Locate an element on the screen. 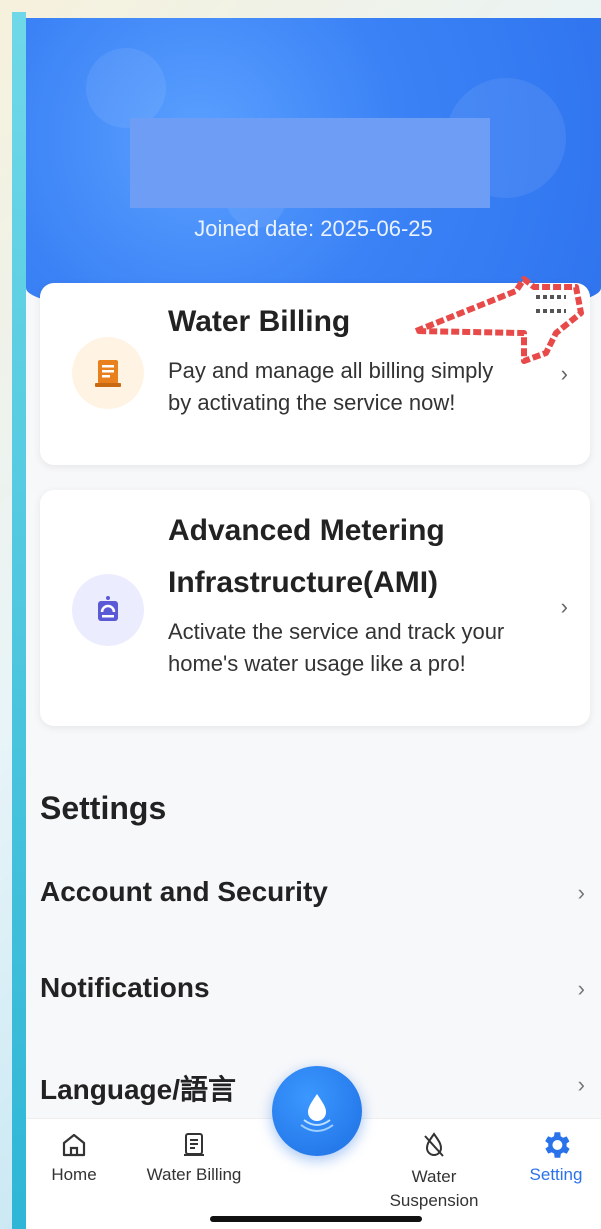 This screenshot has height=1229, width=601. user-name-redacted is located at coordinates (310, 163).